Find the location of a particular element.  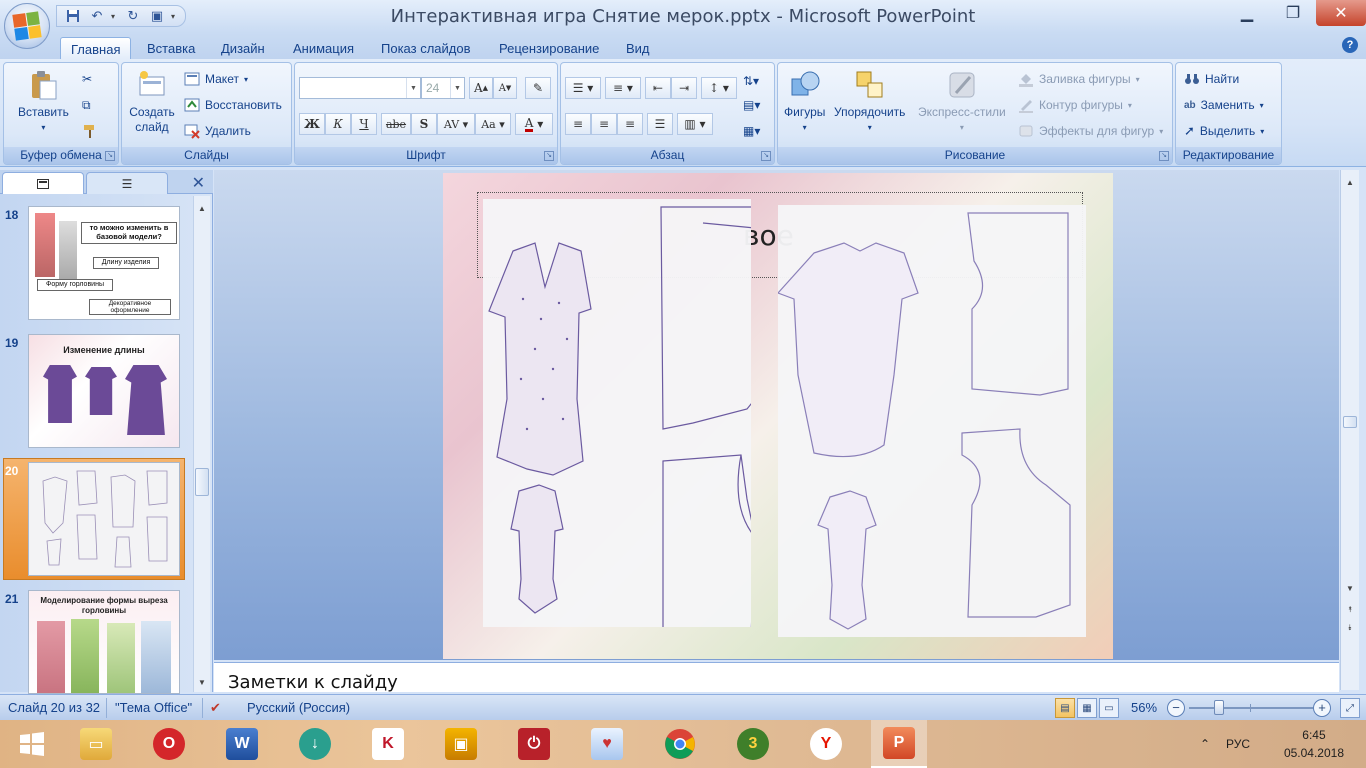

find-button: Найти is located at coordinates (1211, 79).